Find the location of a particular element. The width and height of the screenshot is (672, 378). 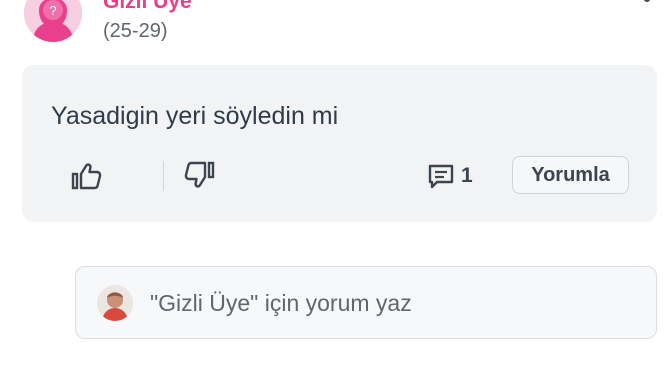

comment-count-value: 1 is located at coordinates (467, 175).